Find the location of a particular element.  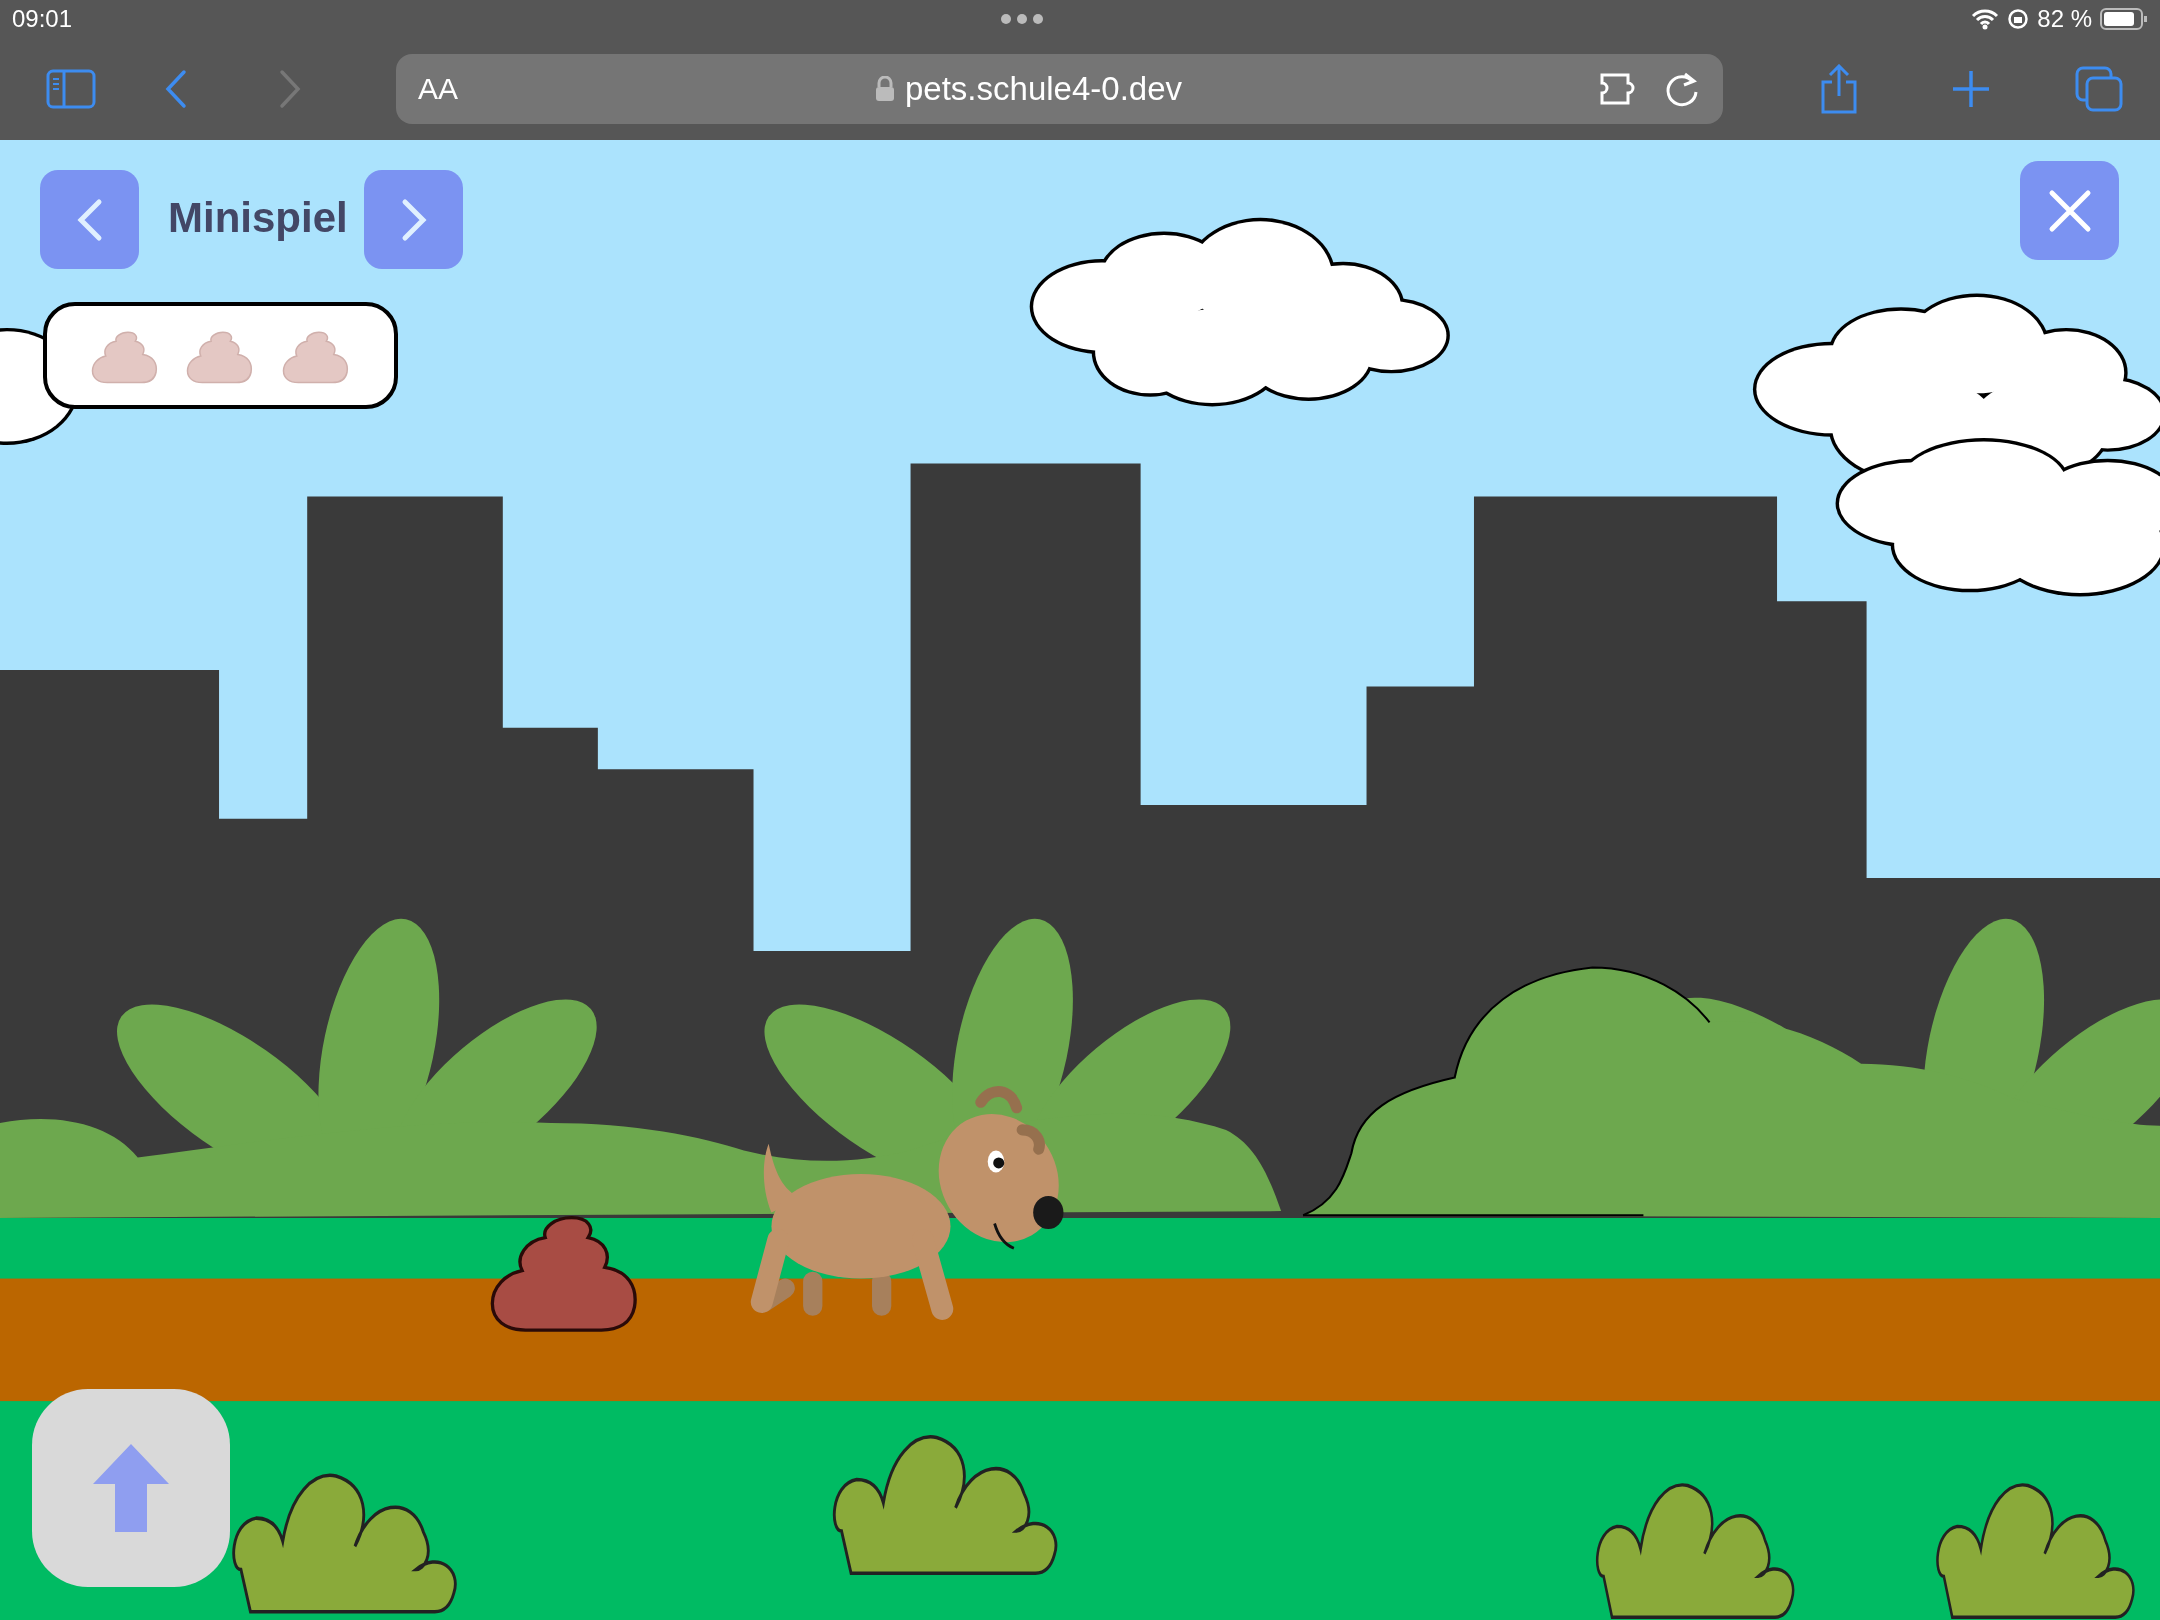

battery-percent: 82 % is located at coordinates (2064, 19).